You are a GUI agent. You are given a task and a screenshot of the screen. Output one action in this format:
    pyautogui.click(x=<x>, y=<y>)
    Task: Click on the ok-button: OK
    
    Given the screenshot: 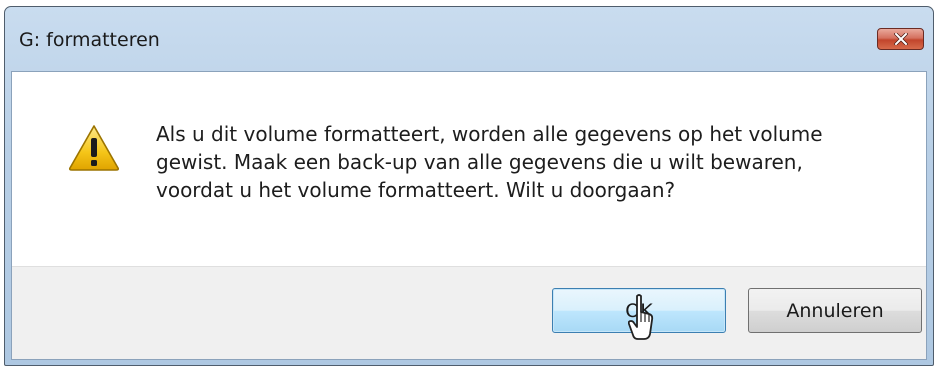 What is the action you would take?
    pyautogui.click(x=639, y=310)
    